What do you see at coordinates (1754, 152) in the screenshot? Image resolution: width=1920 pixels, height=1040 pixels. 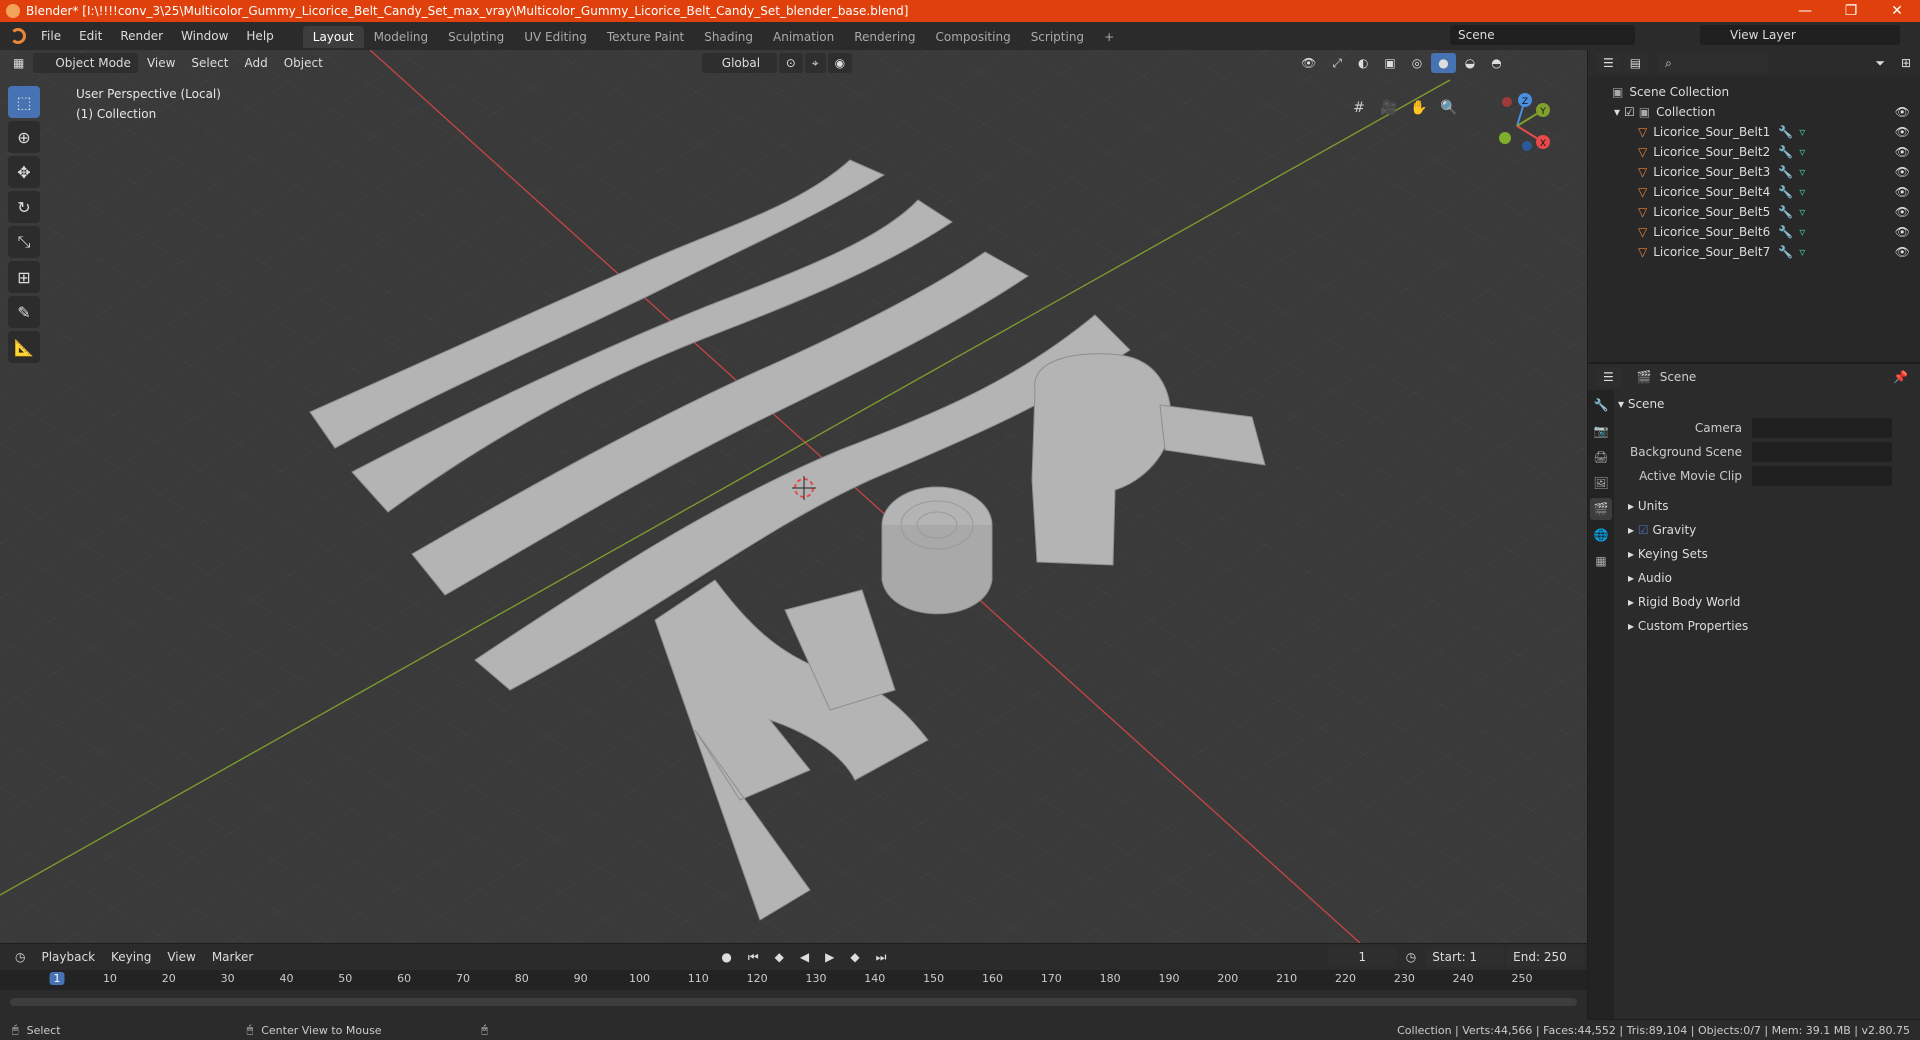 I see `outliner-item: ▽ Licorice_Sour_Belt2 🔧 ▿ 👁` at bounding box center [1754, 152].